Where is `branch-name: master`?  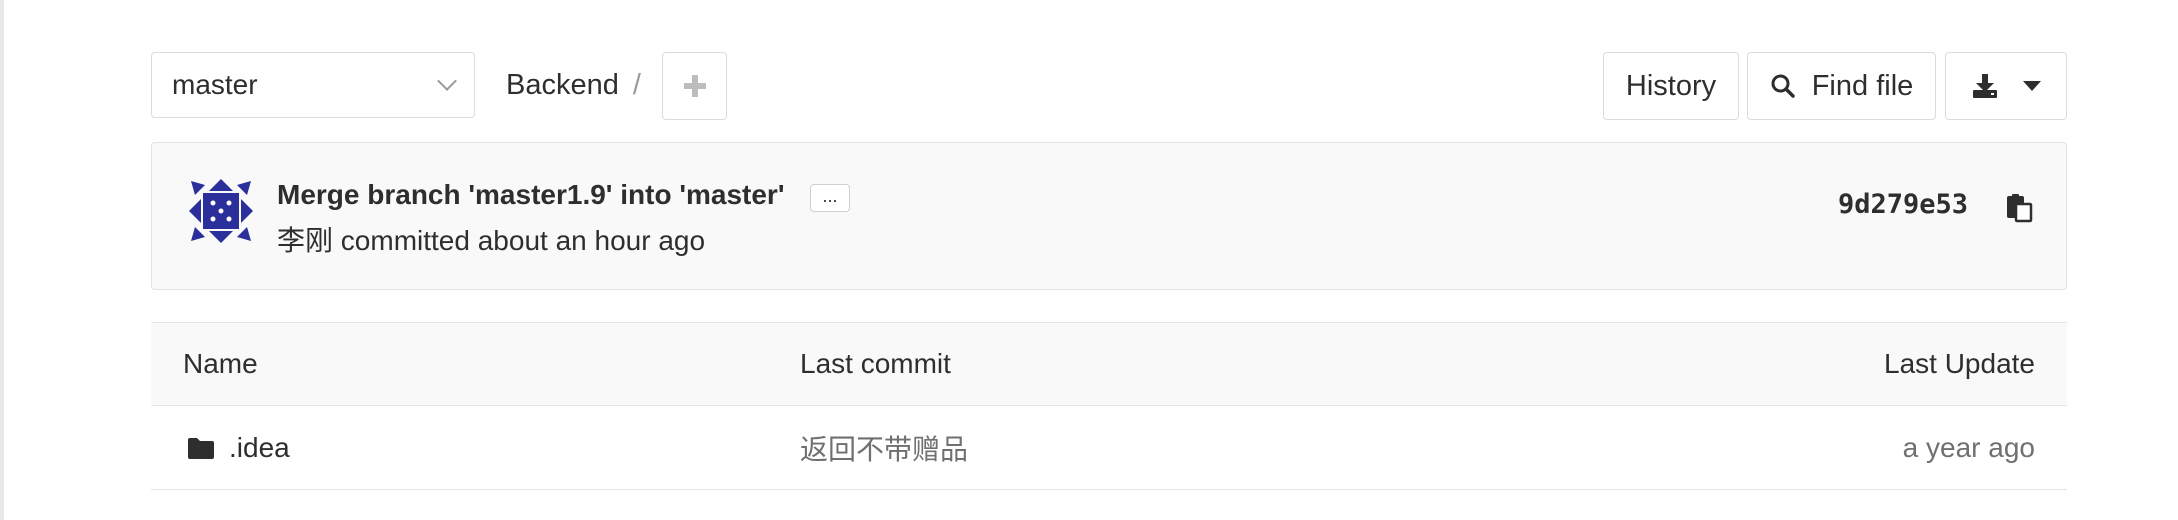 branch-name: master is located at coordinates (215, 84).